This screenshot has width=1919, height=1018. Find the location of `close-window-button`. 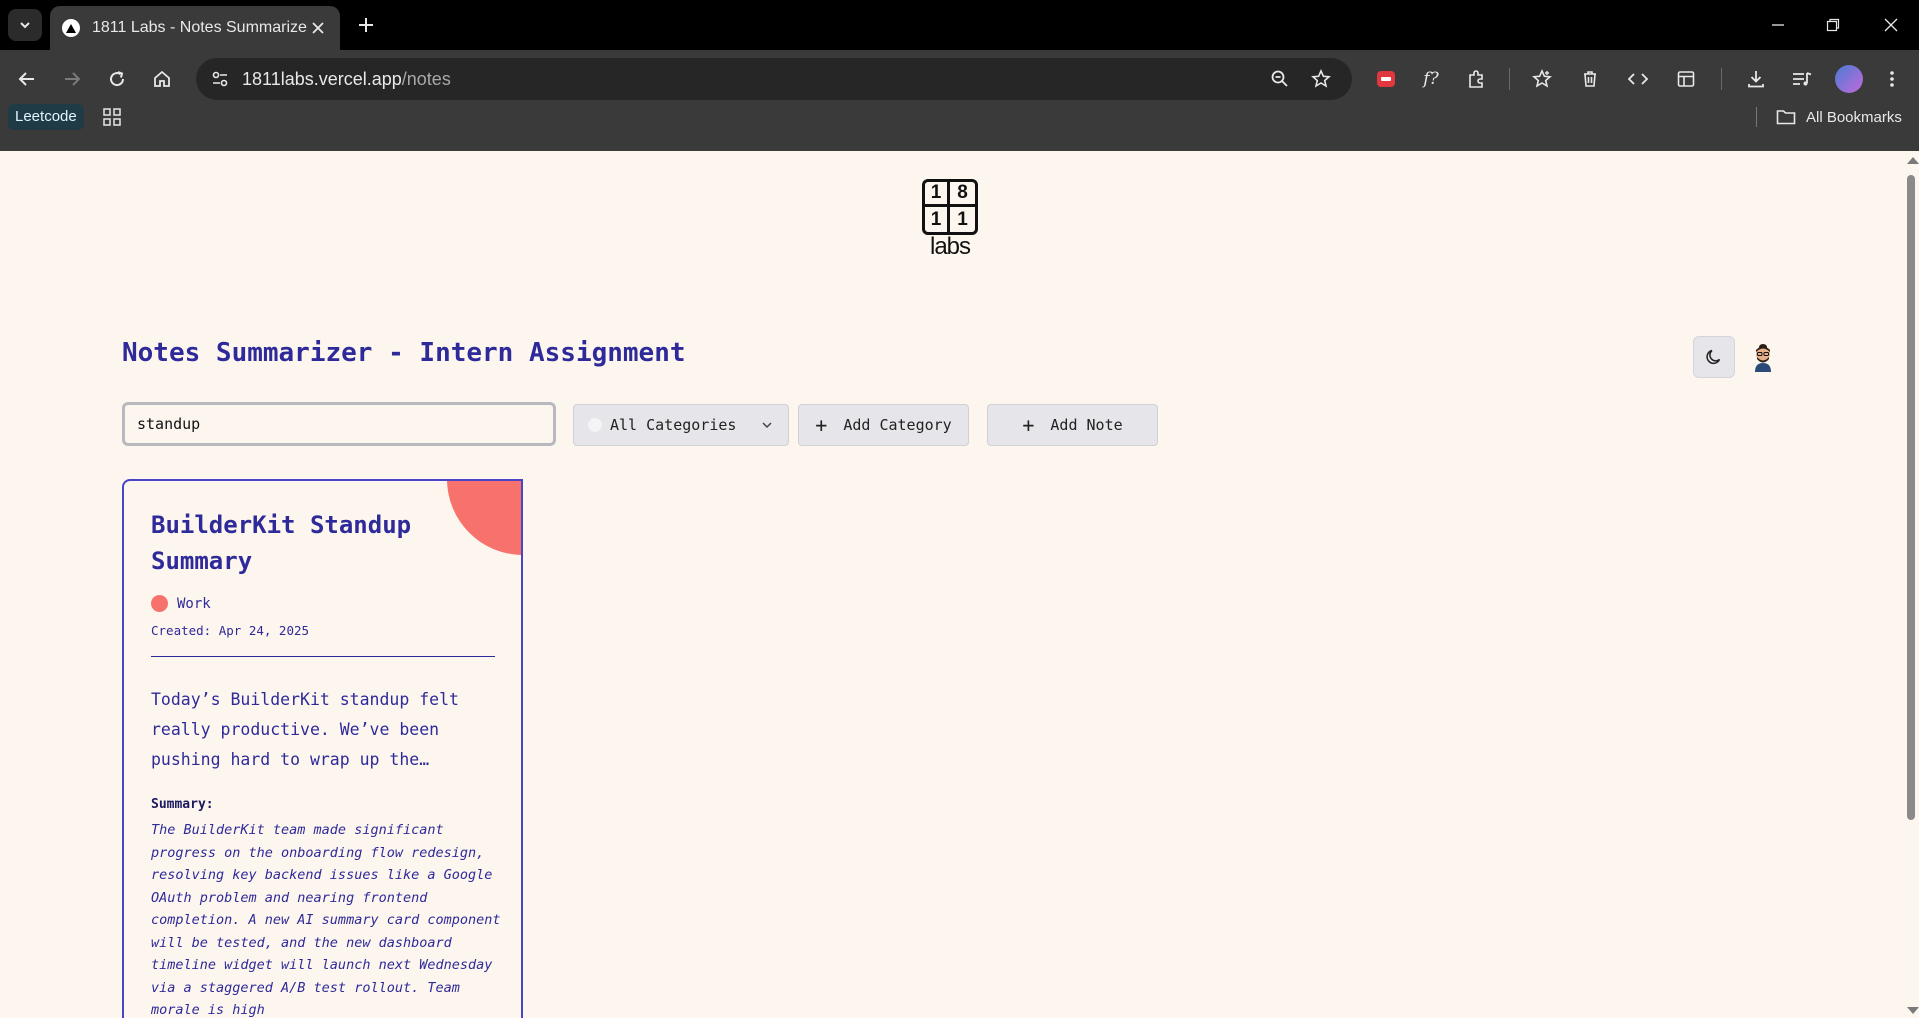

close-window-button is located at coordinates (1891, 25).